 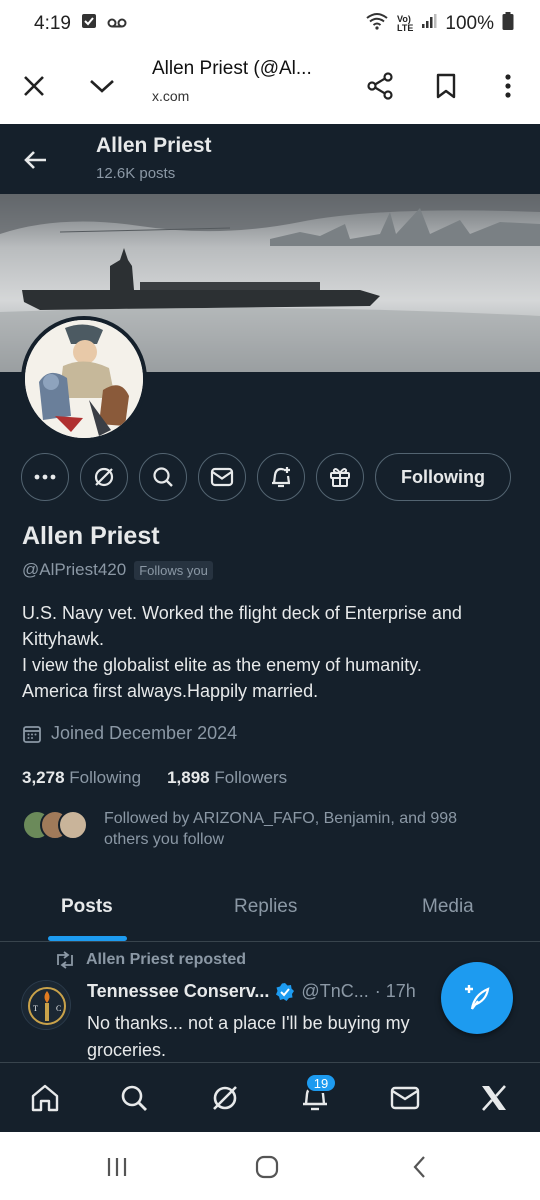 I want to click on voicemail-icon, so click(x=117, y=24).